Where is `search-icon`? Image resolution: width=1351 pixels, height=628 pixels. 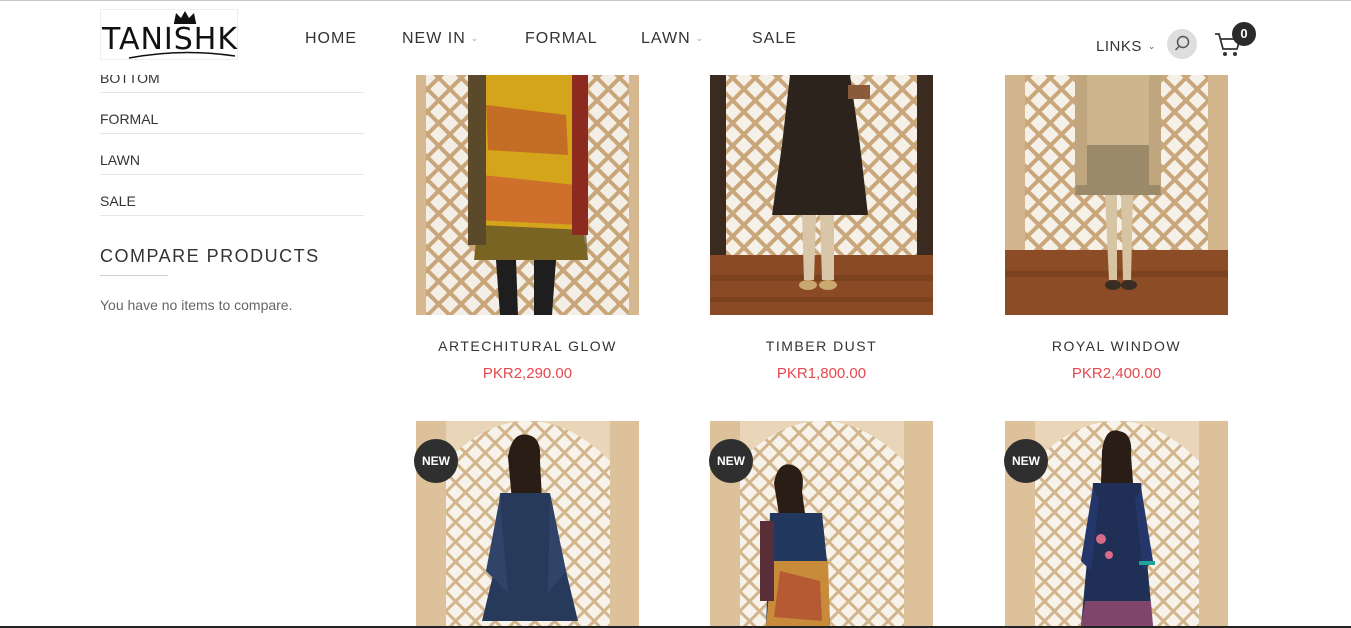 search-icon is located at coordinates (1182, 43).